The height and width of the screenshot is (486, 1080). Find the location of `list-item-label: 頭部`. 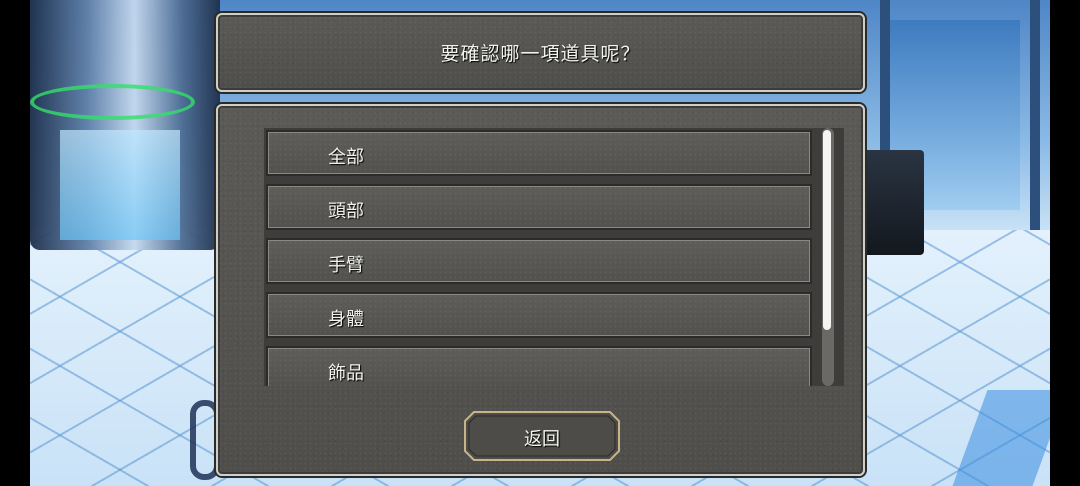

list-item-label: 頭部 is located at coordinates (346, 211).